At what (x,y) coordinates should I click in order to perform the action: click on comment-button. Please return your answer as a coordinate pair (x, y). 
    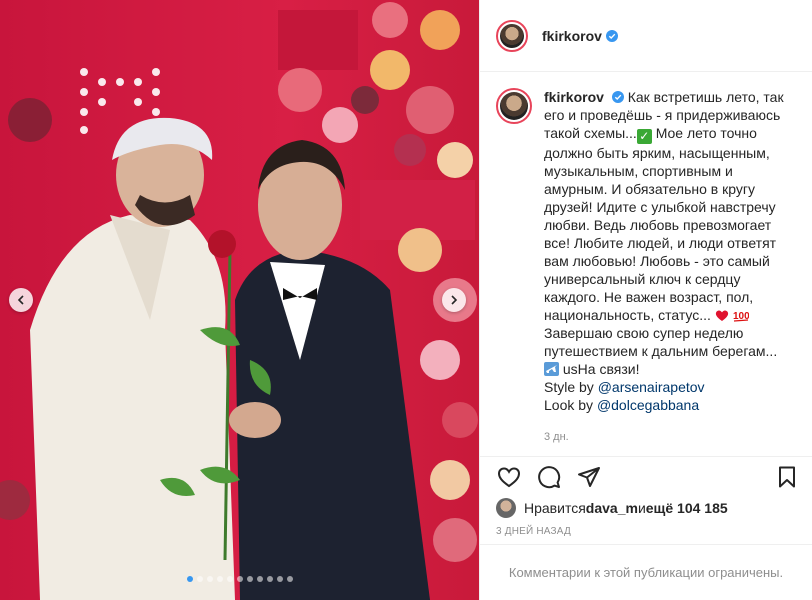
    Looking at the image, I should click on (549, 477).